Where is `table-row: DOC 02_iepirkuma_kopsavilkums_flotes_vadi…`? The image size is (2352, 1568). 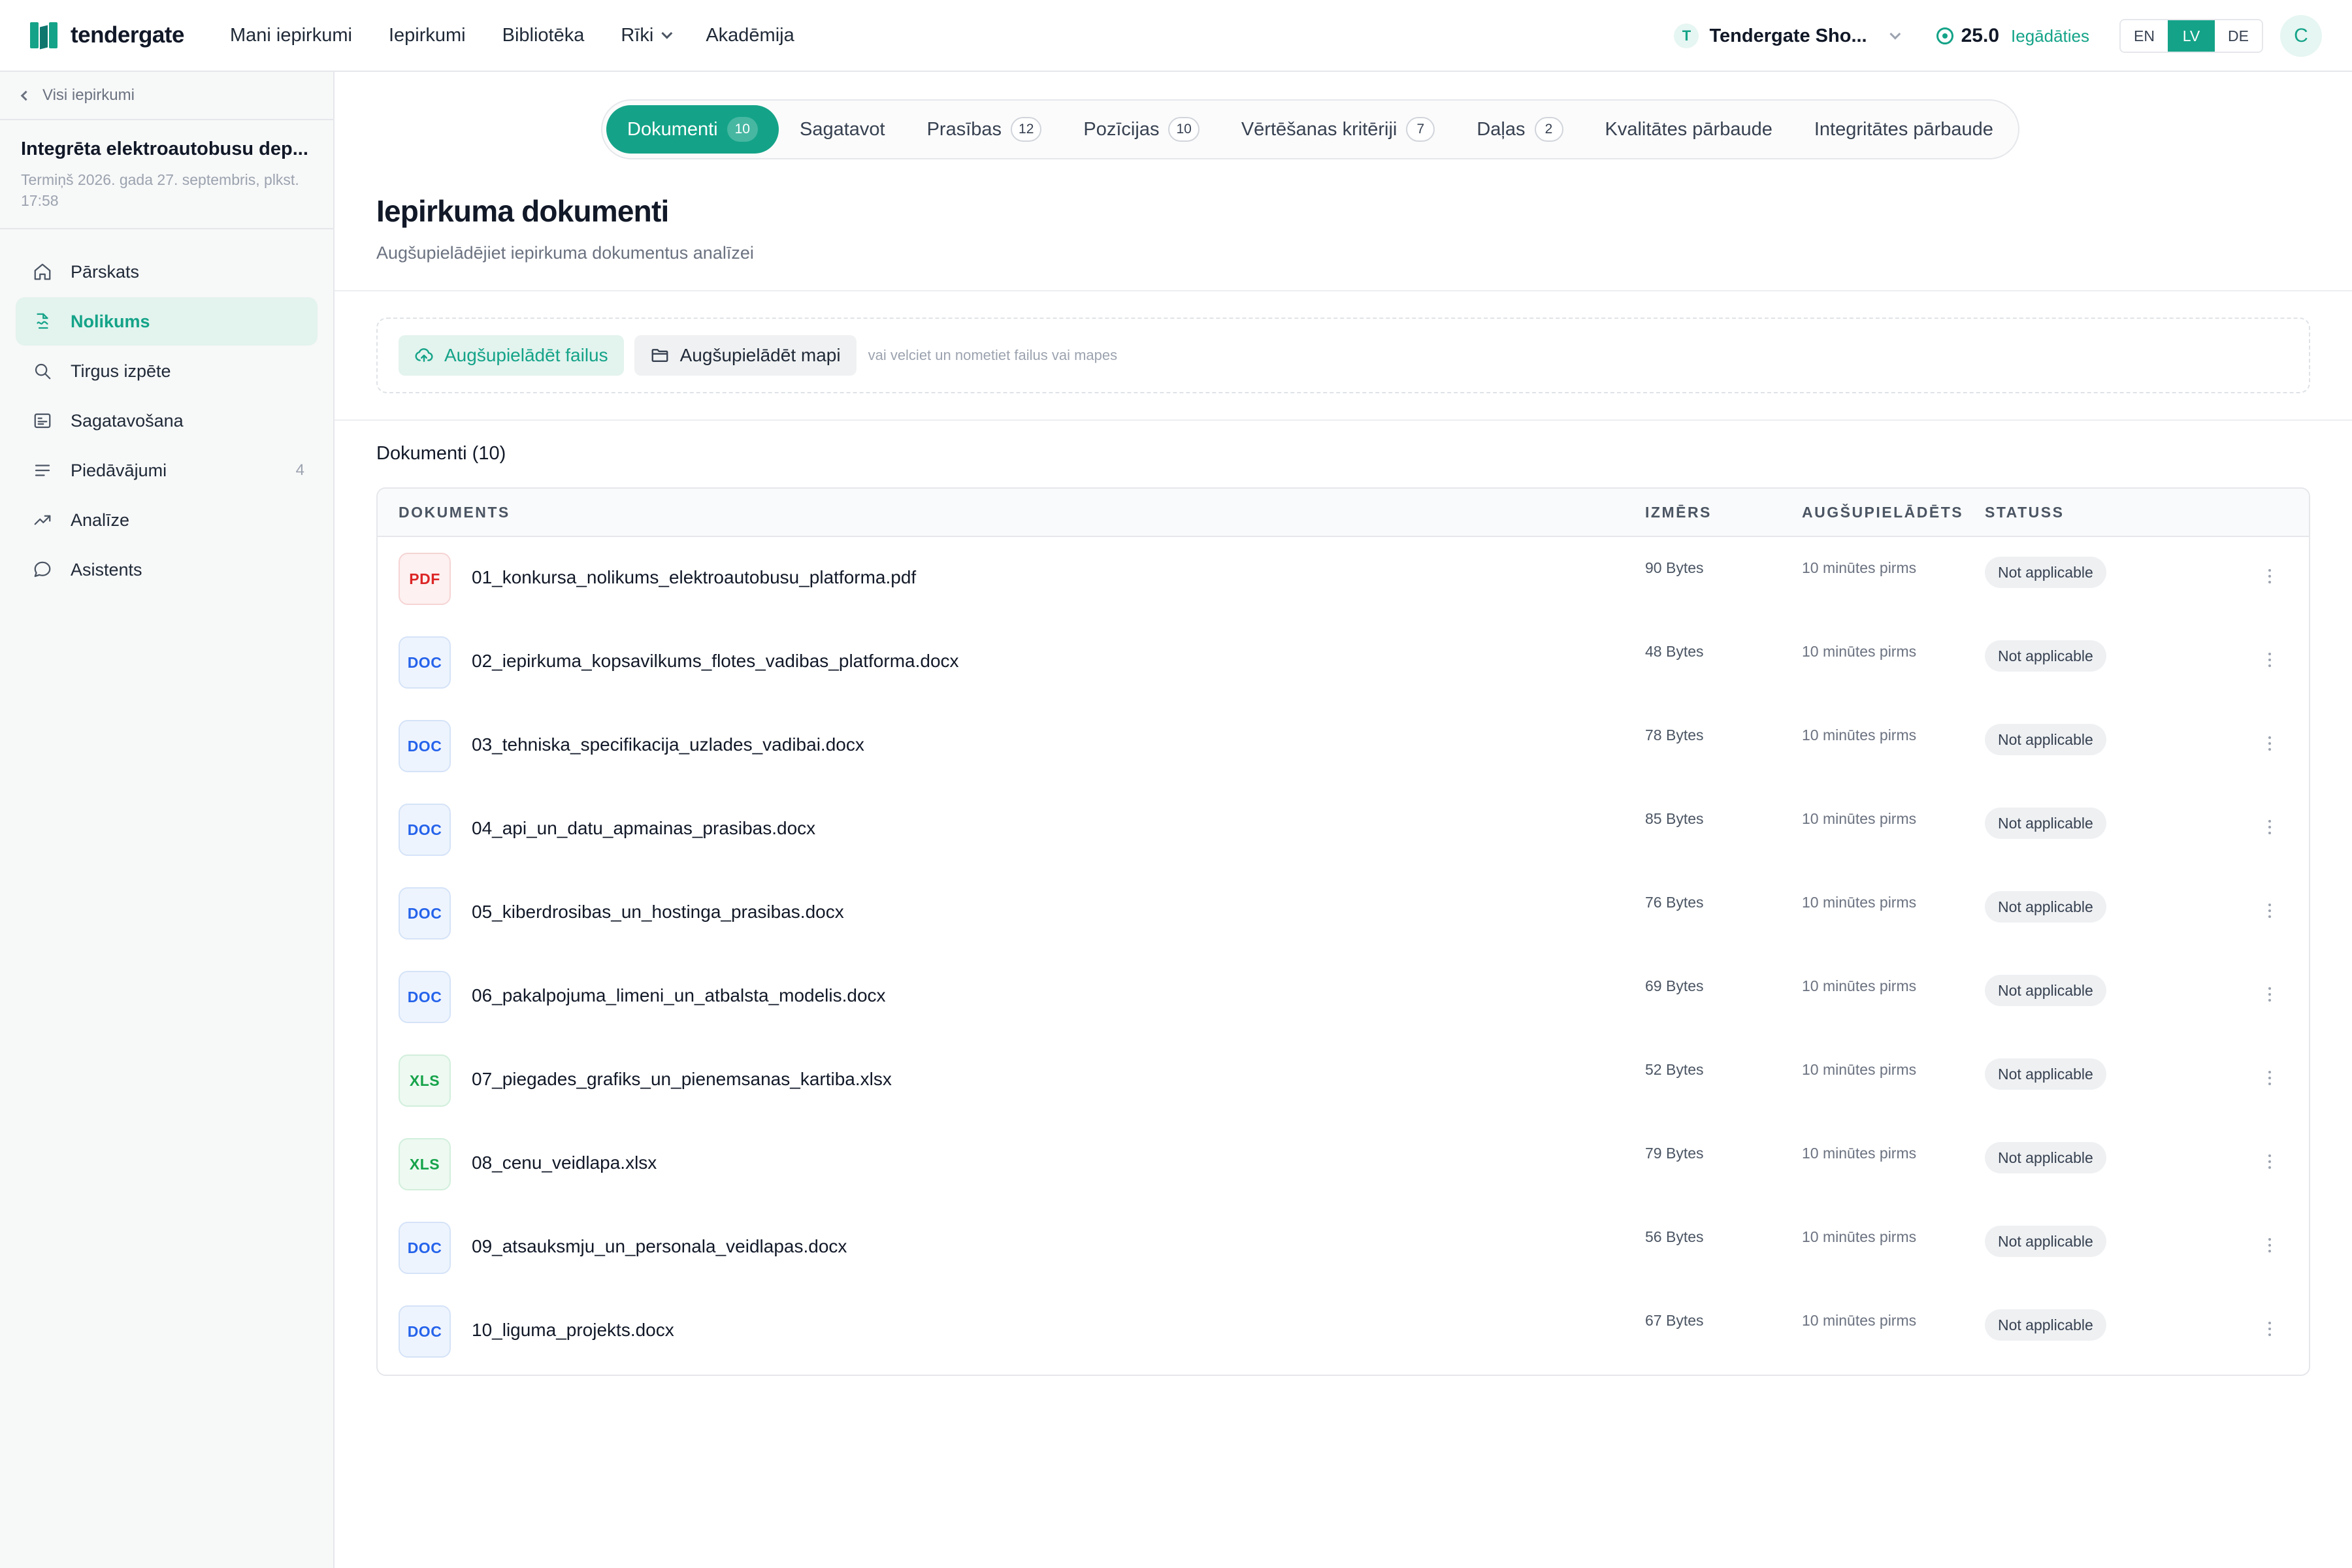 table-row: DOC 02_iepirkuma_kopsavilkums_flotes_vadi… is located at coordinates (1343, 662).